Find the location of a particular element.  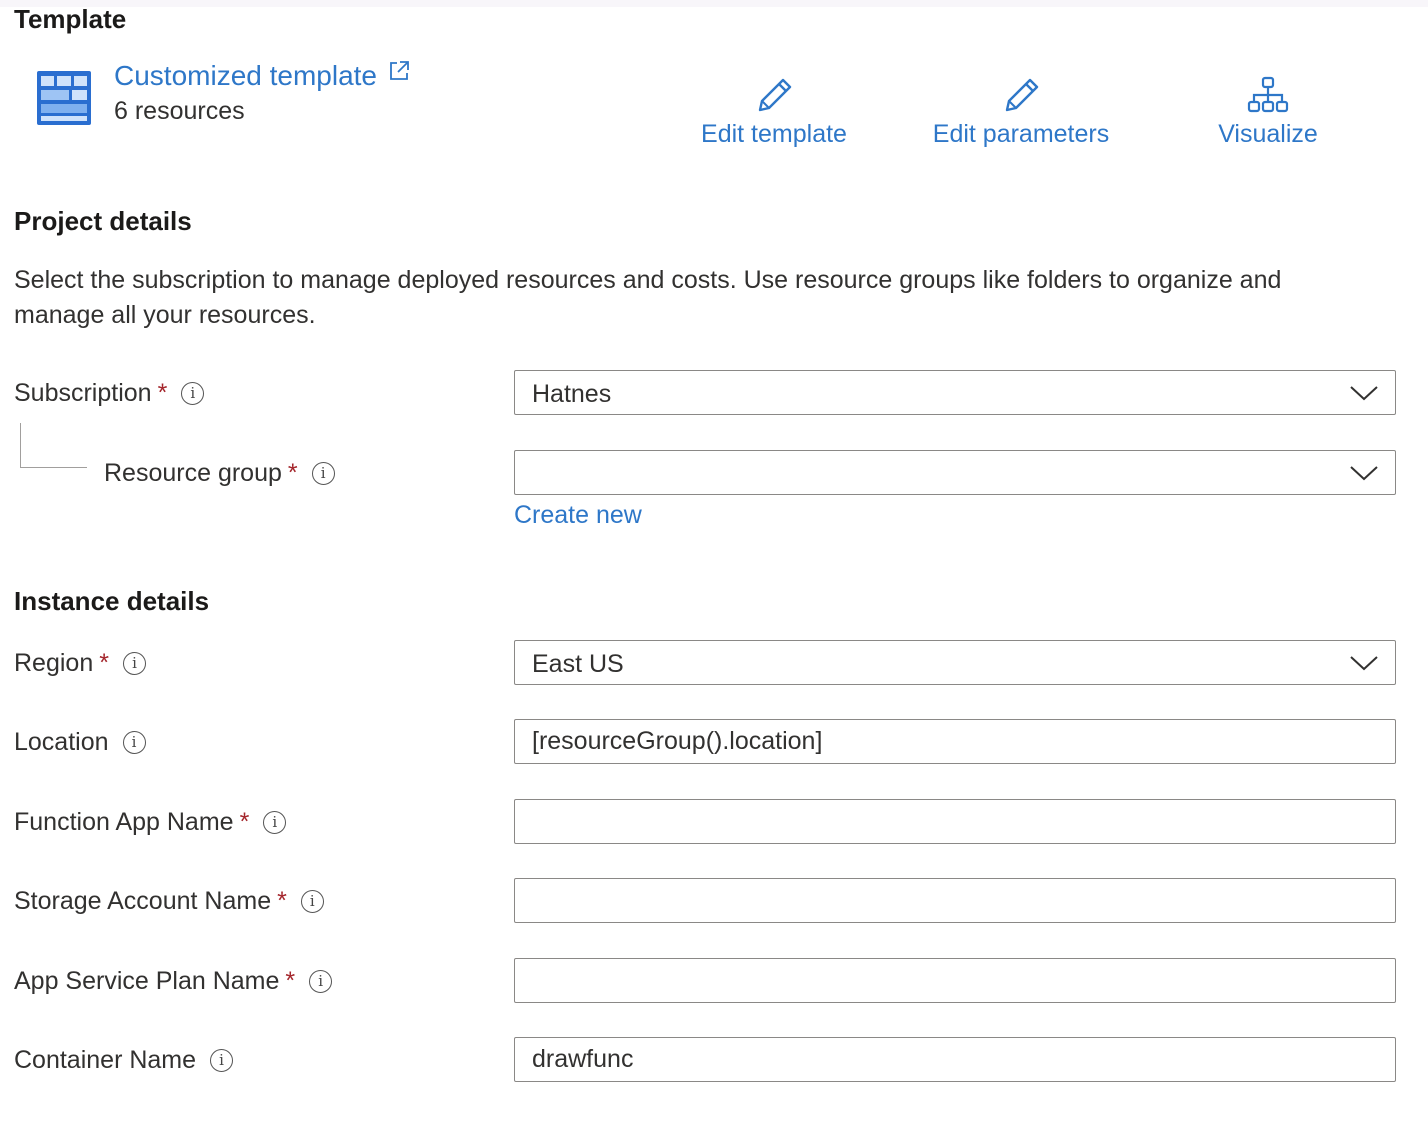

storage-account-name-label: Storage Account Name * i is located at coordinates (169, 901).